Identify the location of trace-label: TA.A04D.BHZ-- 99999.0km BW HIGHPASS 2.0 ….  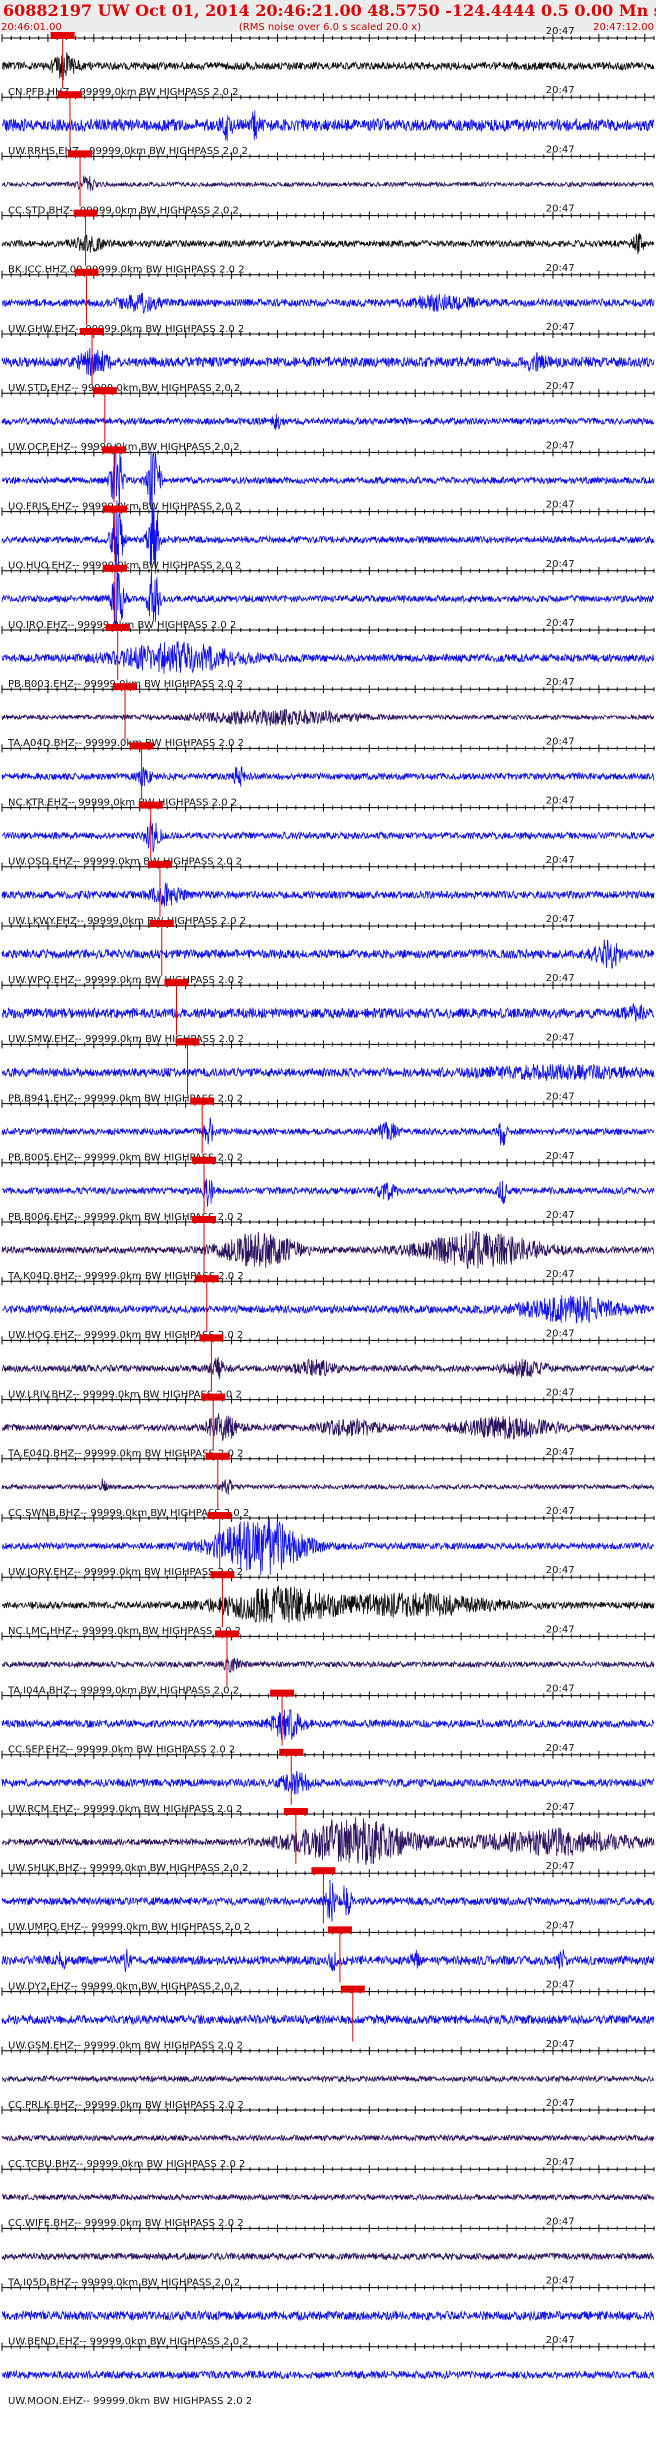
(125, 743).